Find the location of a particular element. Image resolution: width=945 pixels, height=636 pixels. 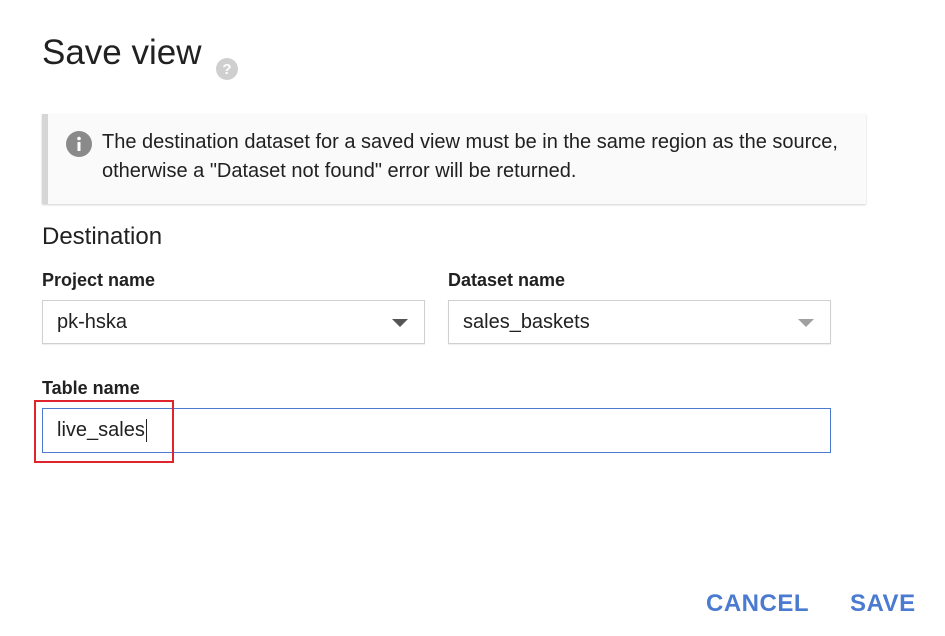

help-icon: ? is located at coordinates (226, 63).